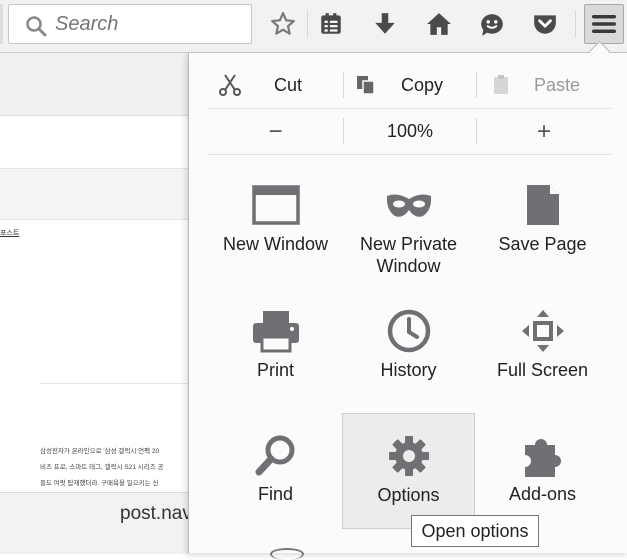 The image size is (627, 560). What do you see at coordinates (501, 84) in the screenshot?
I see `paste-icon` at bounding box center [501, 84].